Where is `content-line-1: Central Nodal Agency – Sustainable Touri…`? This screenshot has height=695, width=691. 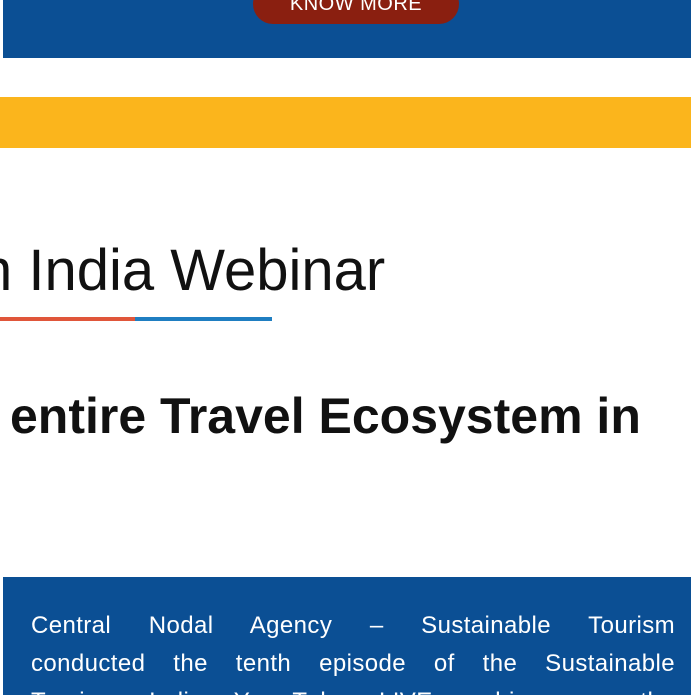 content-line-1: Central Nodal Agency – Sustainable Touri… is located at coordinates (353, 625).